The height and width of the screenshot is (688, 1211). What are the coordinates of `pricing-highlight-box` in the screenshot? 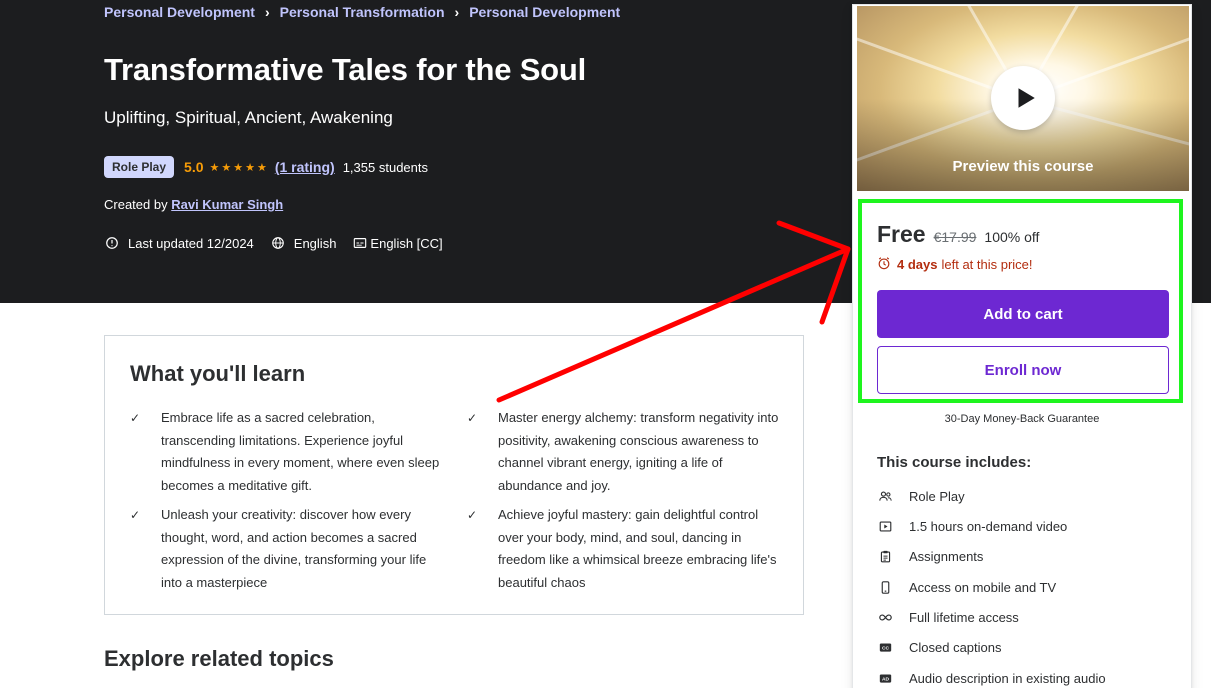 It's located at (1020, 301).